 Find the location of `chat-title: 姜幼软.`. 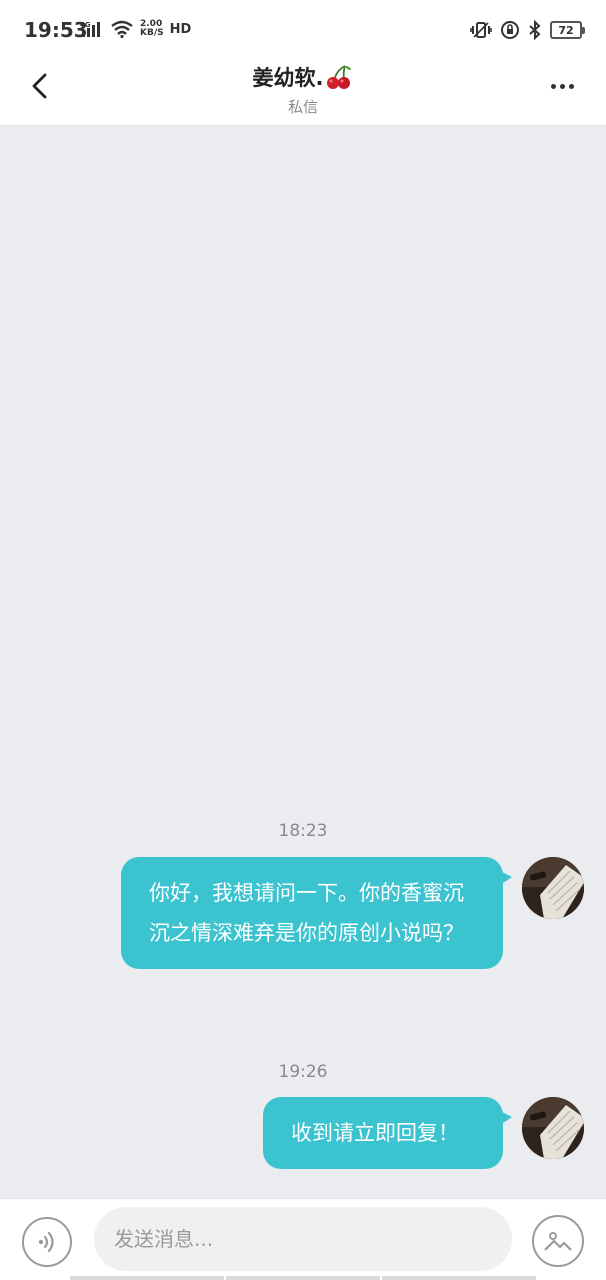

chat-title: 姜幼软. is located at coordinates (303, 77).